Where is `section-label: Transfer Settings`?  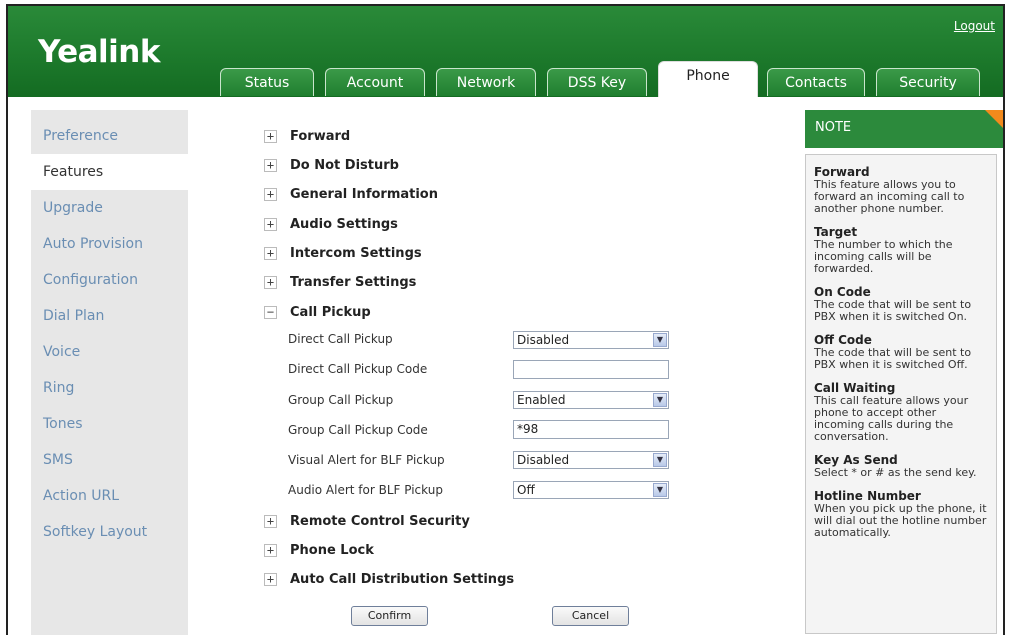
section-label: Transfer Settings is located at coordinates (353, 282).